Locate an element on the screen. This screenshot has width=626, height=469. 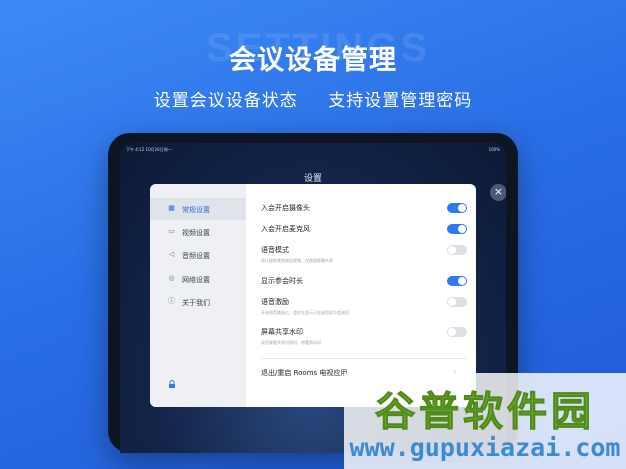
setting-row-voice-activation: 语音激励 开启语音激励后，会优先显示正在说话的与会成员 is located at coordinates (364, 306).